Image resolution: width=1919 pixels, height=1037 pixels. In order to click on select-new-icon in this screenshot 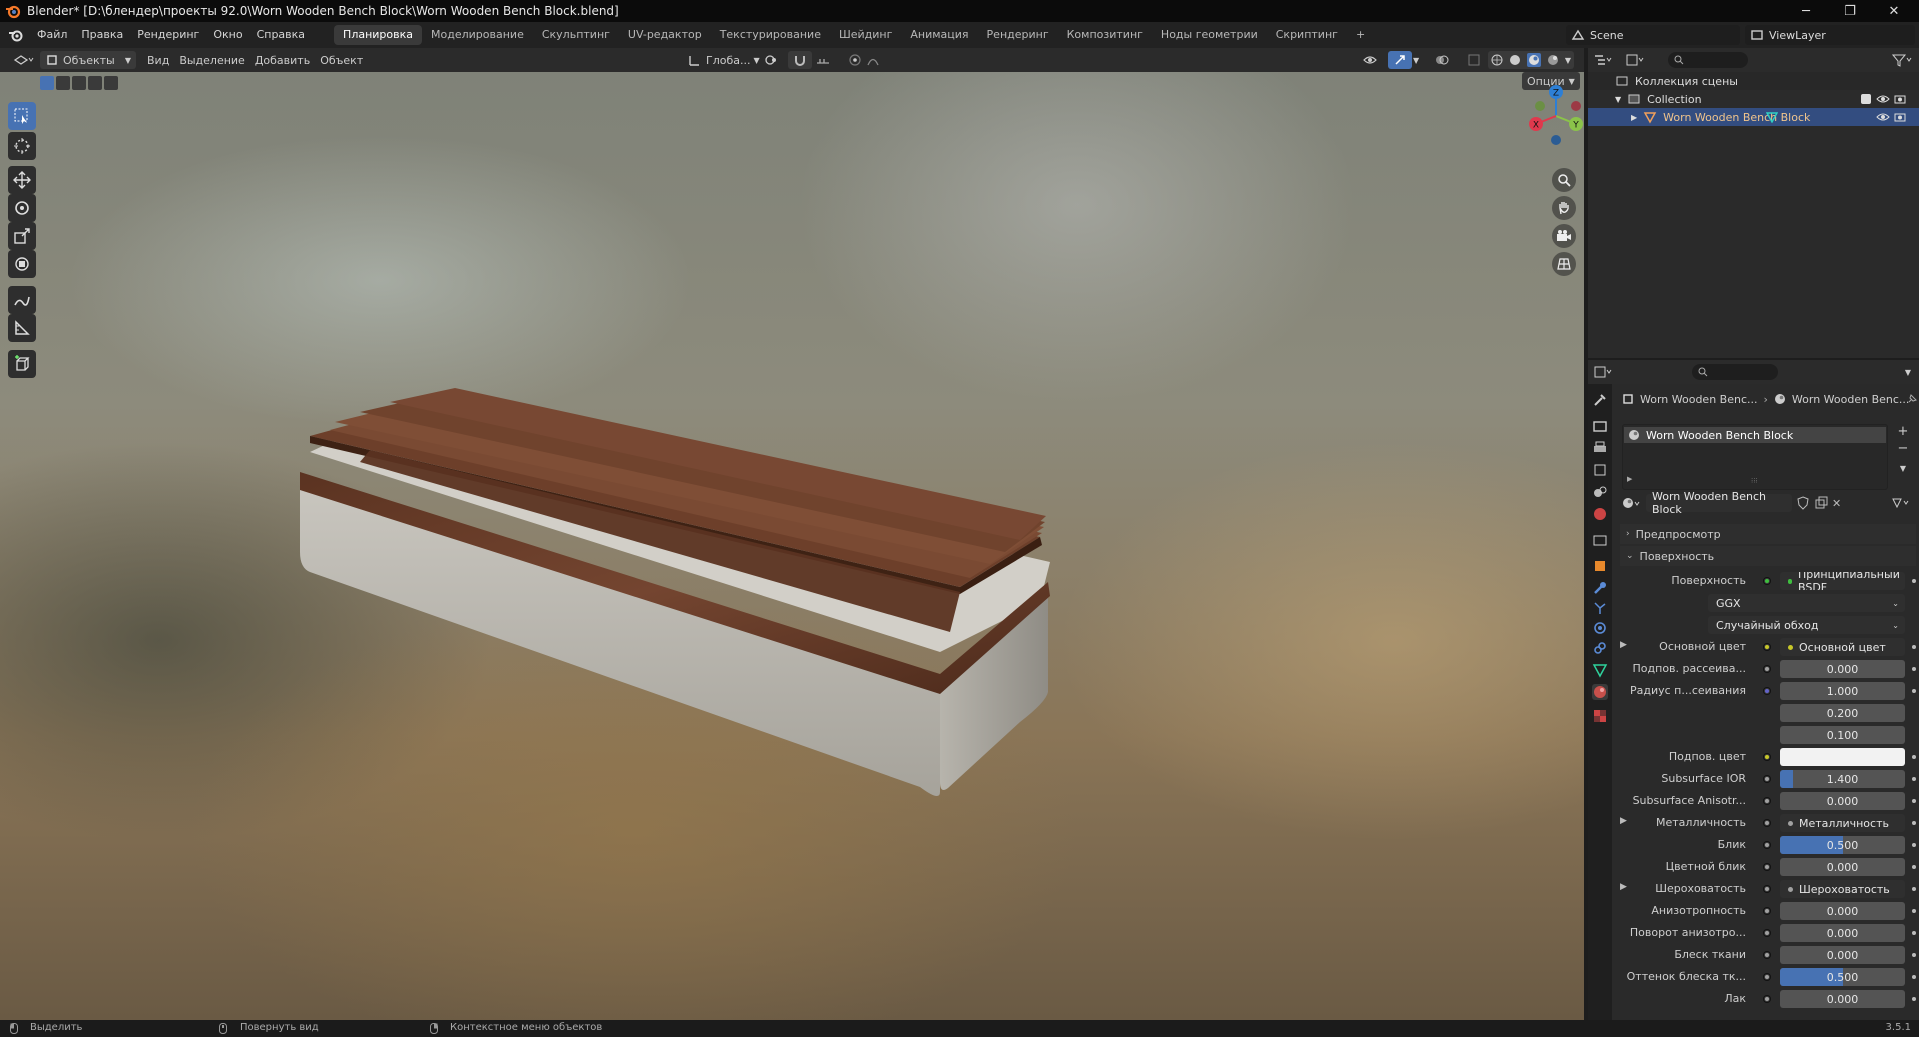, I will do `click(47, 83)`.